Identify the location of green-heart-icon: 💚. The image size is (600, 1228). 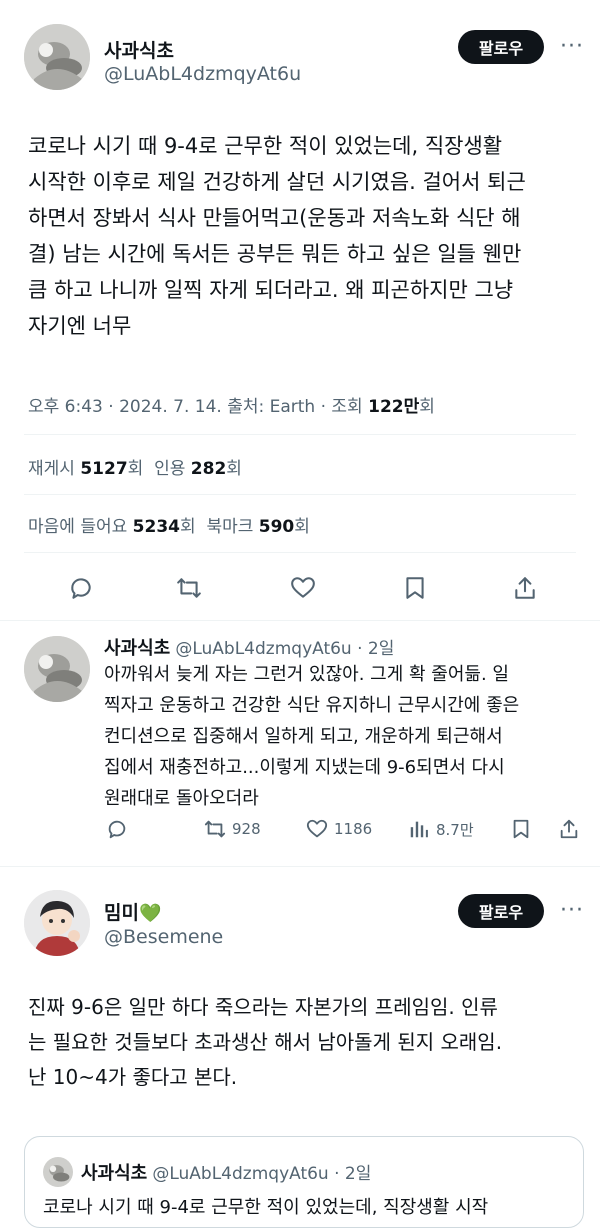
(150, 913).